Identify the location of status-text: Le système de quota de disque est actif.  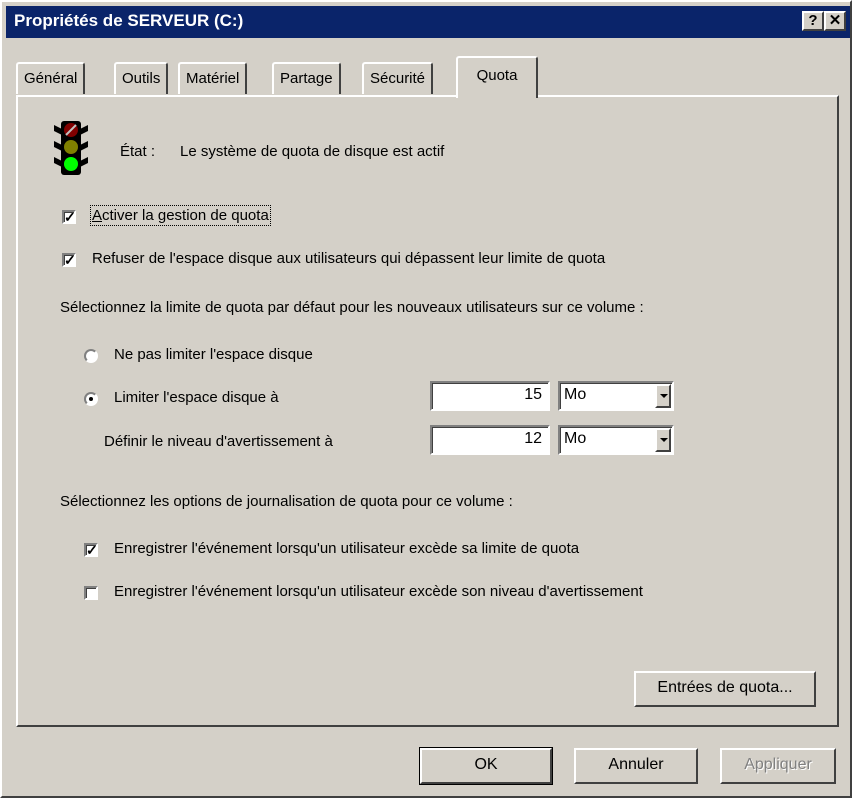
(312, 151).